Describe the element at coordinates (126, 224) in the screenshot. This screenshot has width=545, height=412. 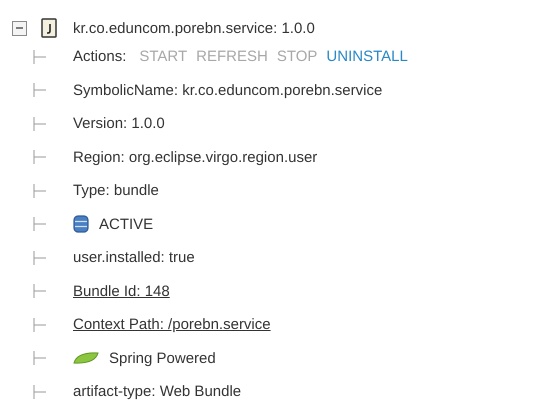
I see `status-label: ACTIVE` at that location.